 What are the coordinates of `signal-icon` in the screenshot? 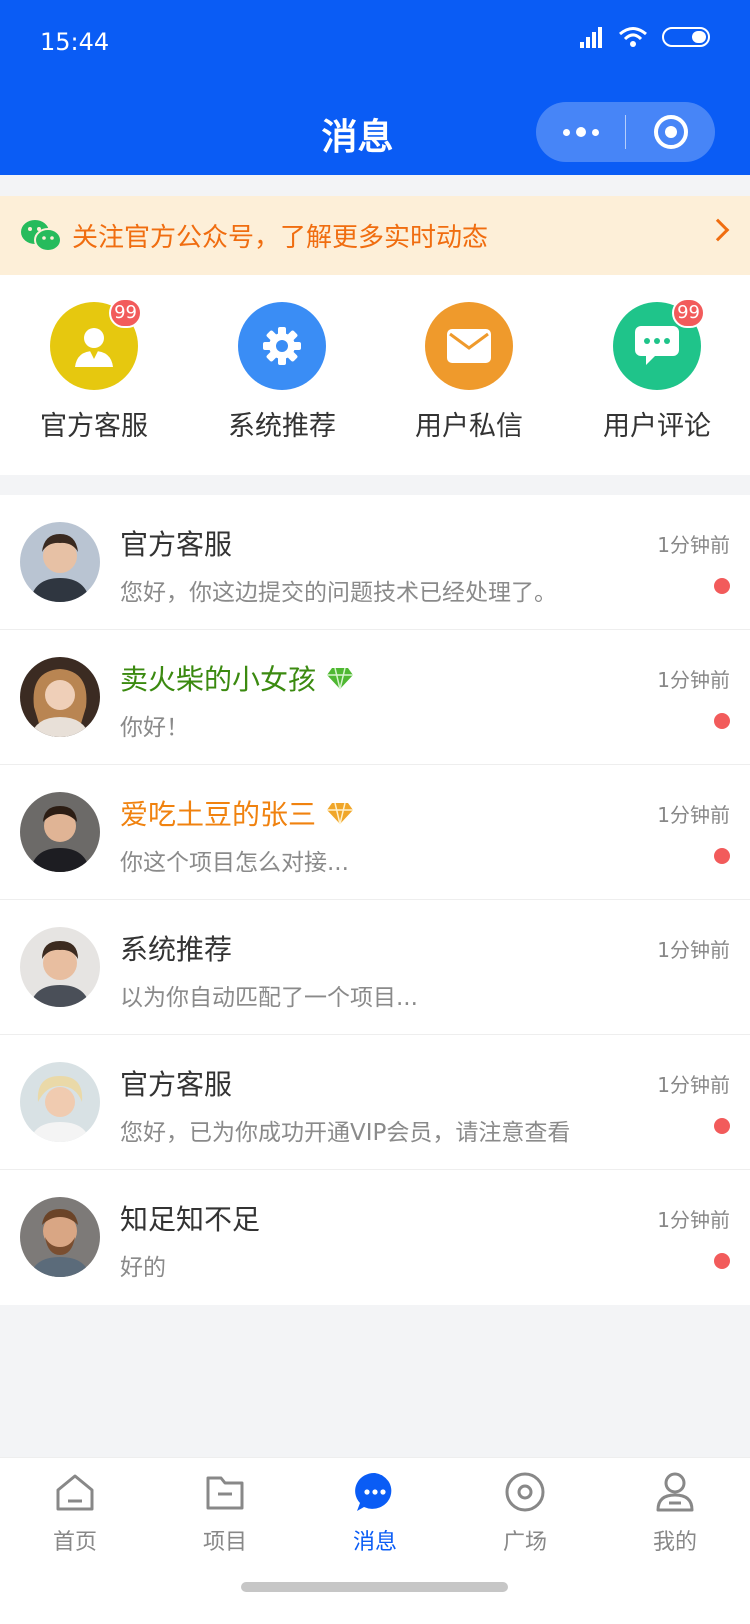 It's located at (592, 37).